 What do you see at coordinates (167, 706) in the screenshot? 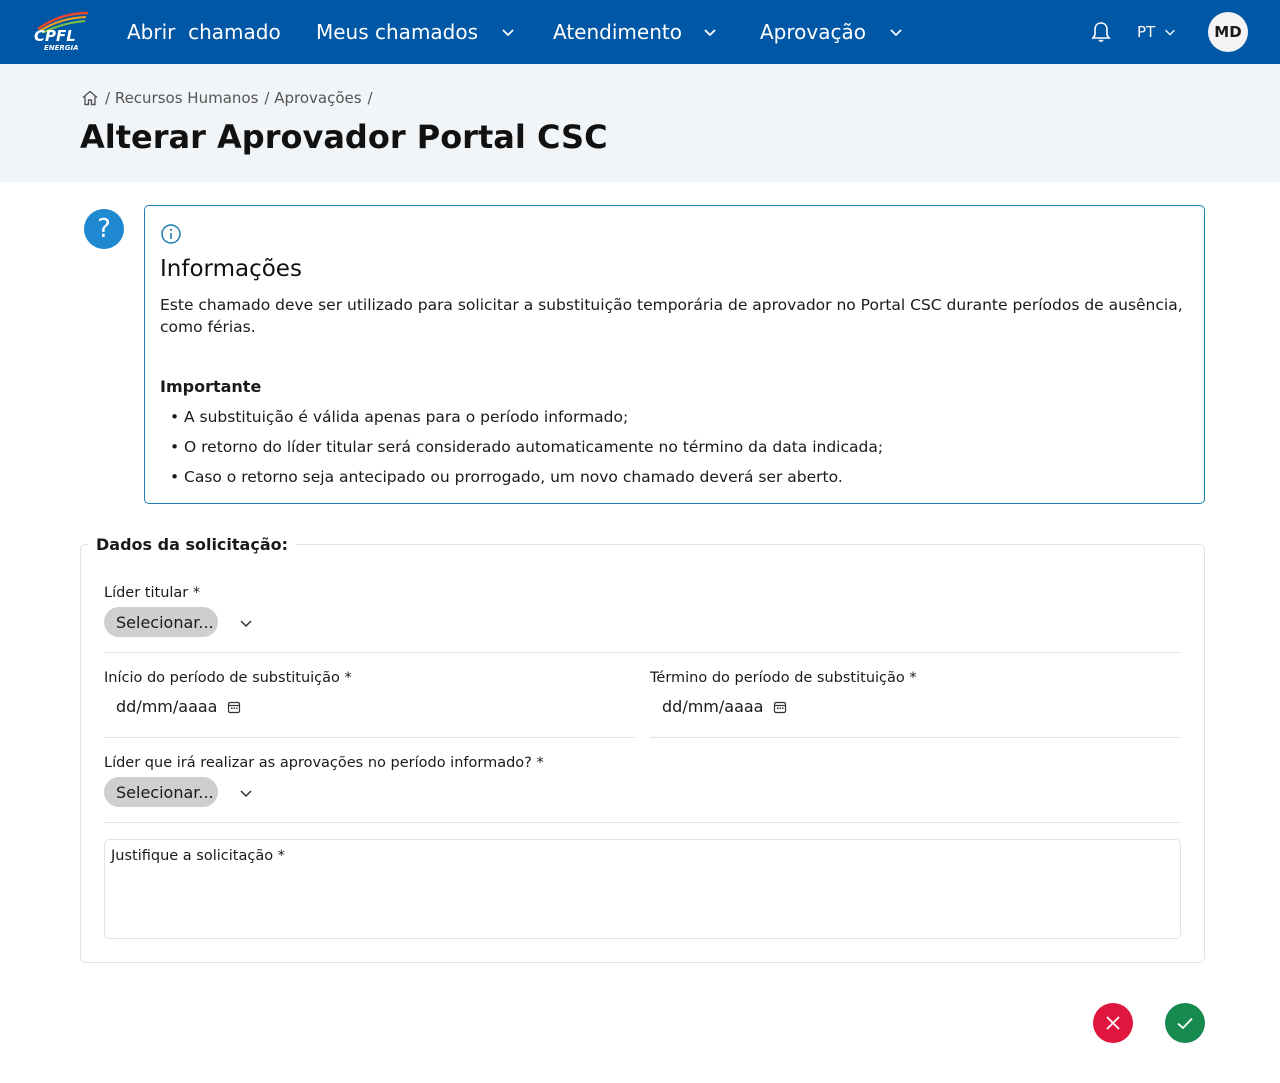
I see `inicio-placeholder: dd/mm/aaaa` at bounding box center [167, 706].